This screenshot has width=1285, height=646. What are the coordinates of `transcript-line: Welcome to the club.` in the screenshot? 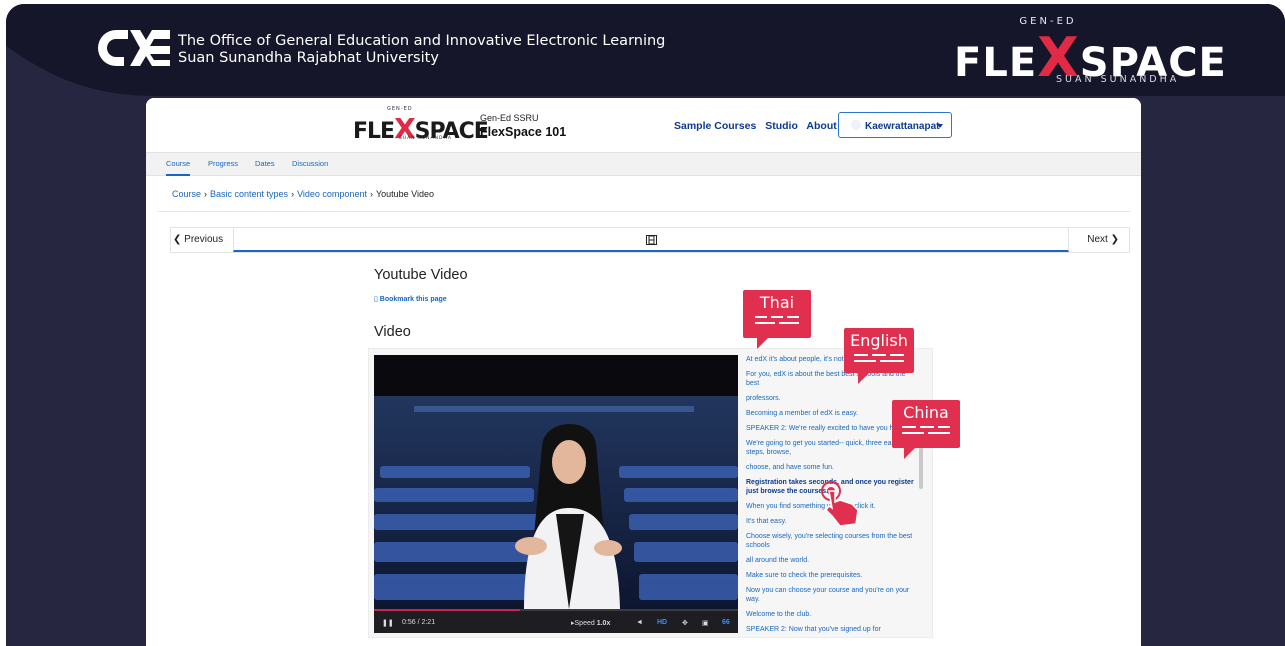 It's located at (831, 614).